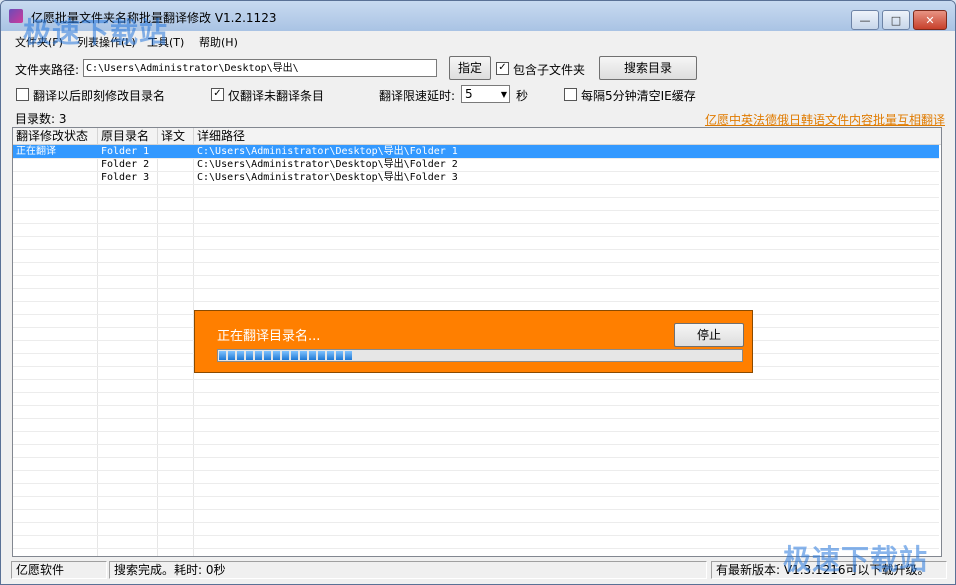  I want to click on include-subfolders-label: 包含子文件夹, so click(549, 70).